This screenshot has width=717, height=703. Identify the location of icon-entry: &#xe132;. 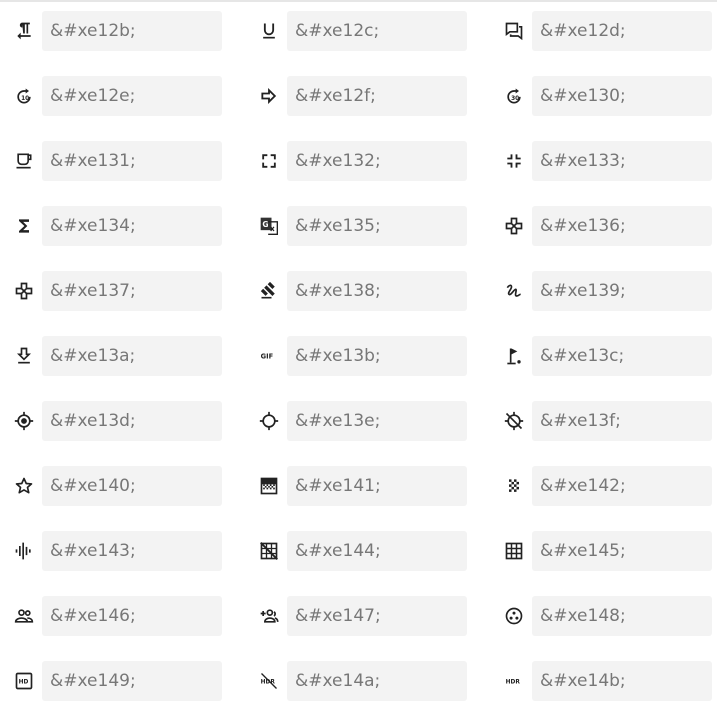
(356, 161).